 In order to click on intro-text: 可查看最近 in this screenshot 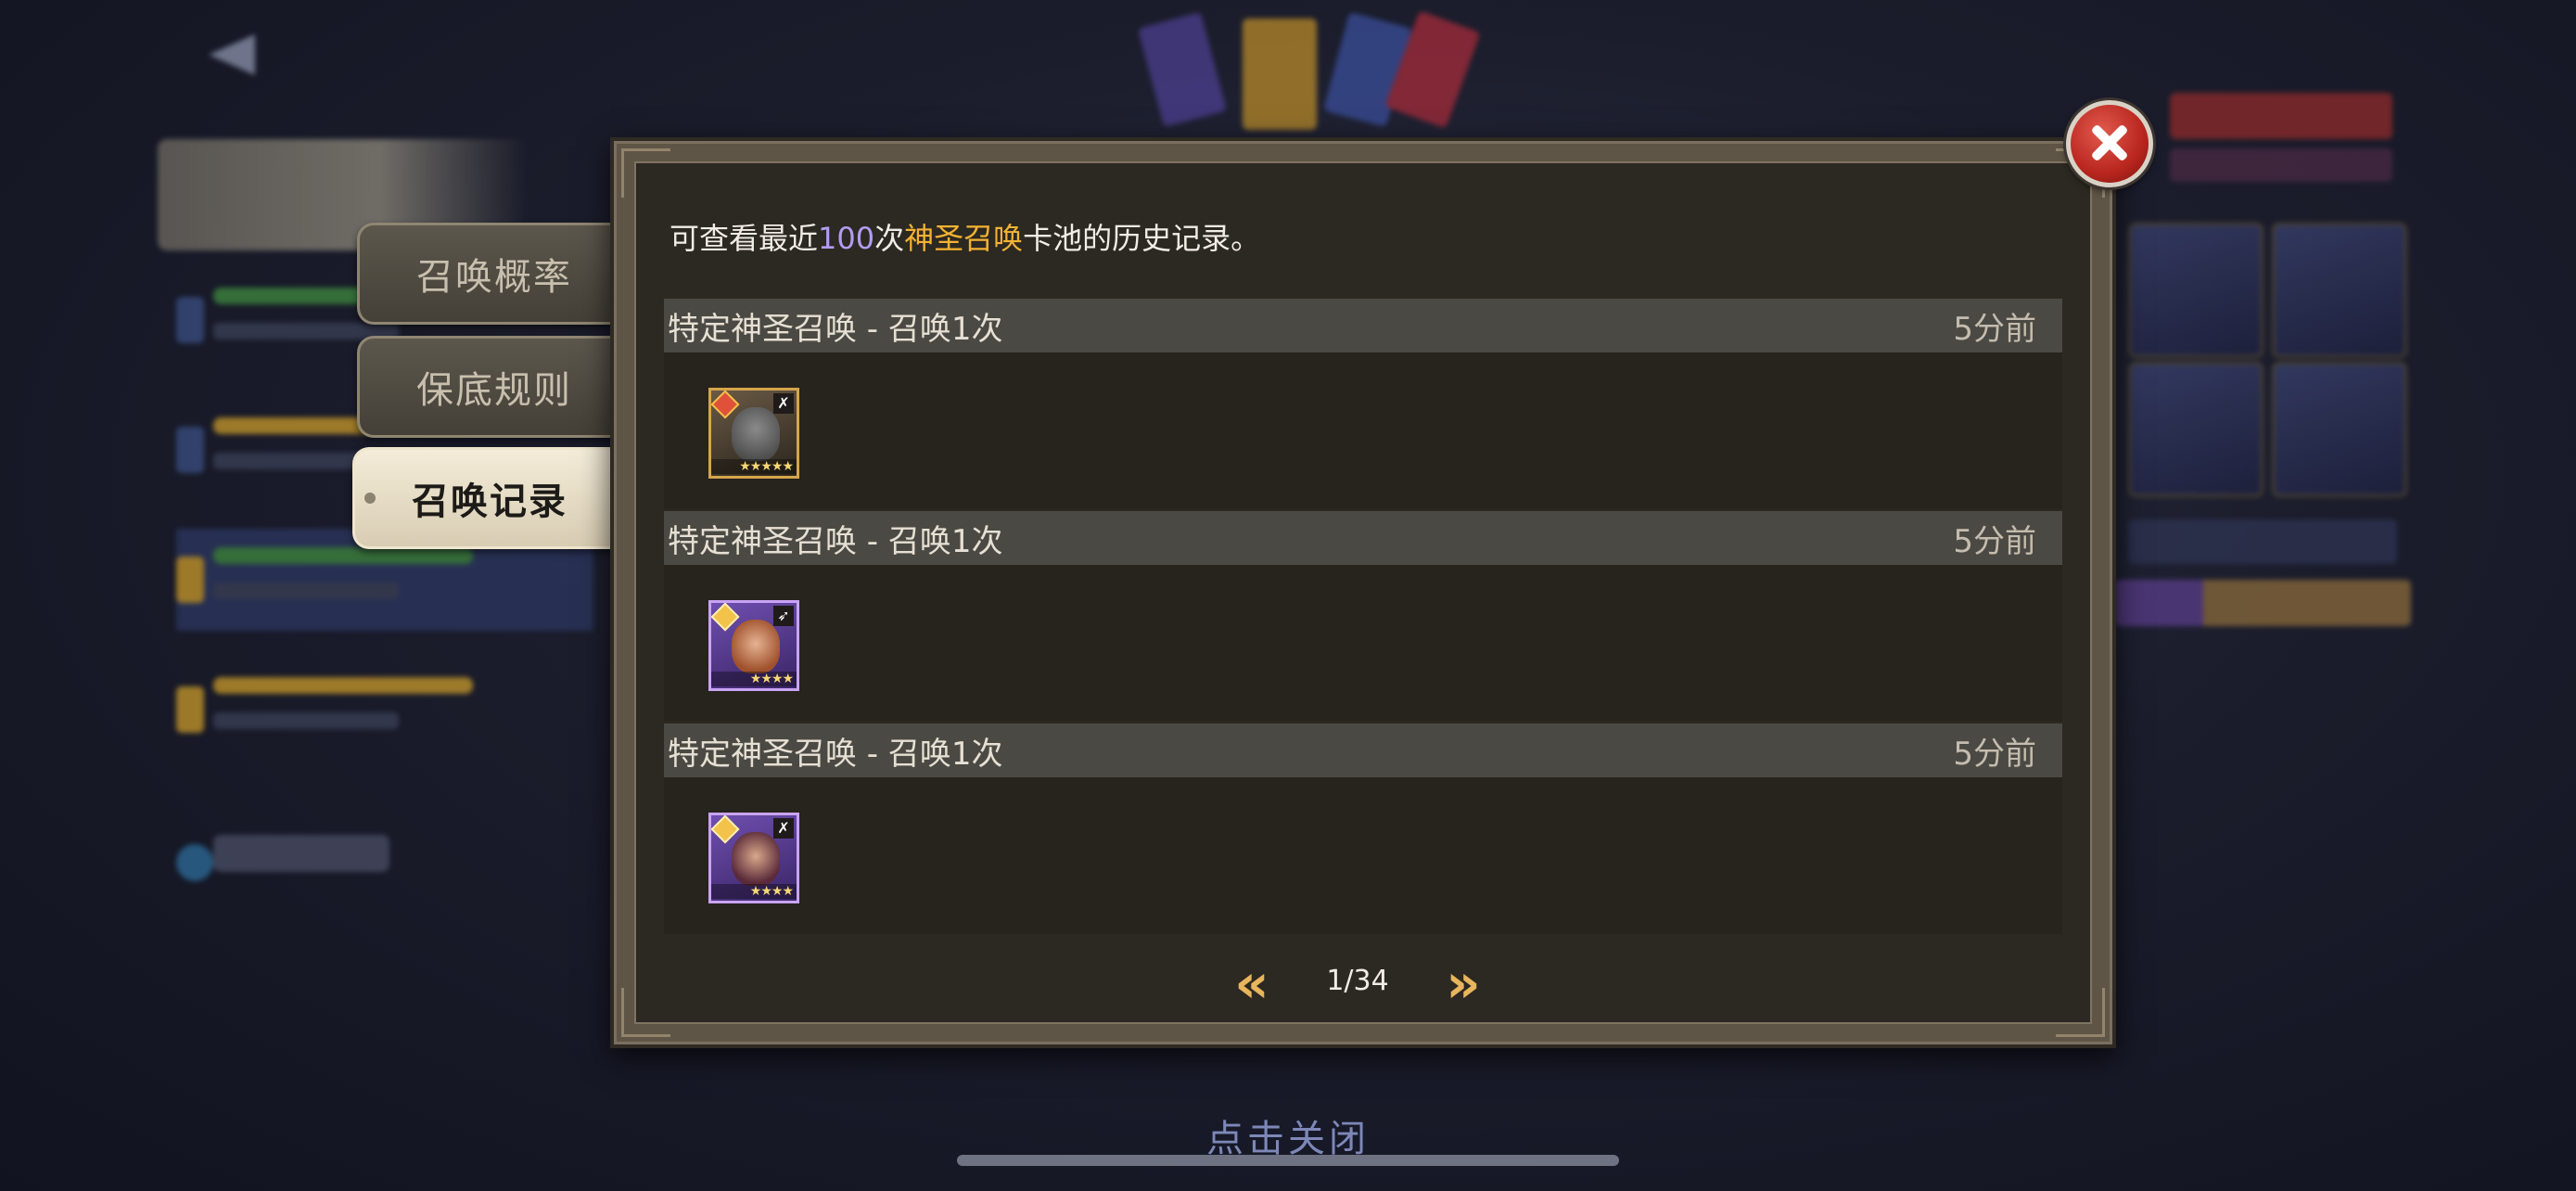, I will do `click(744, 238)`.